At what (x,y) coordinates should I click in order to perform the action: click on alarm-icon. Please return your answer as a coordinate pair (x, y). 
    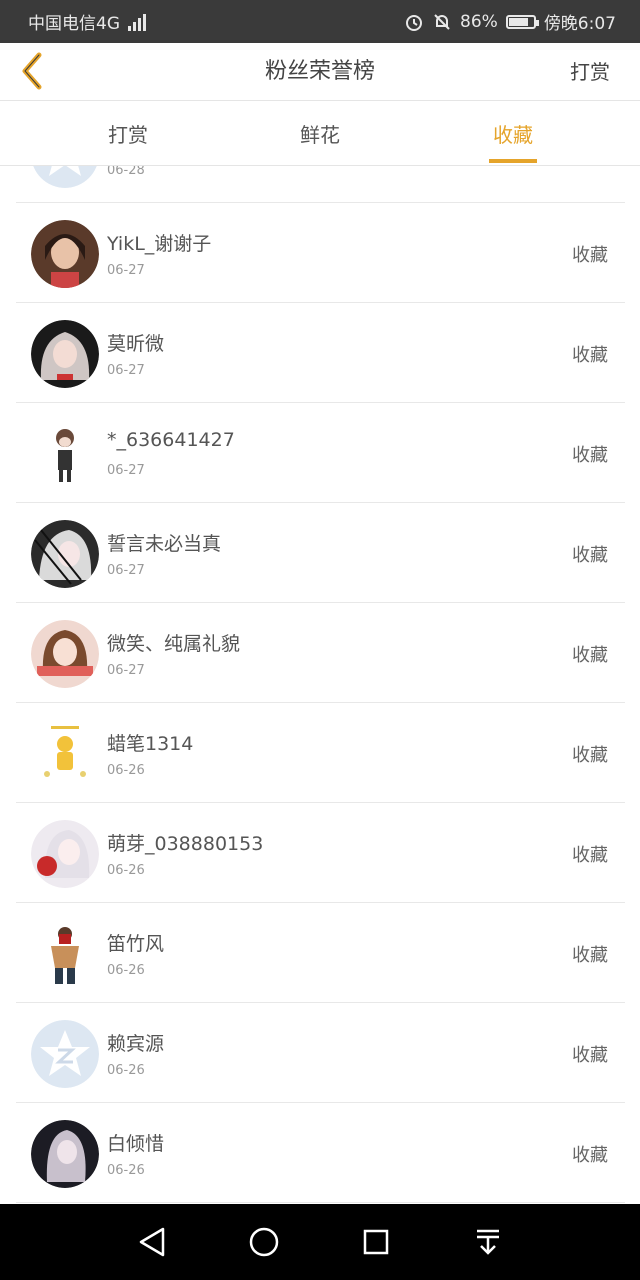
    Looking at the image, I should click on (414, 22).